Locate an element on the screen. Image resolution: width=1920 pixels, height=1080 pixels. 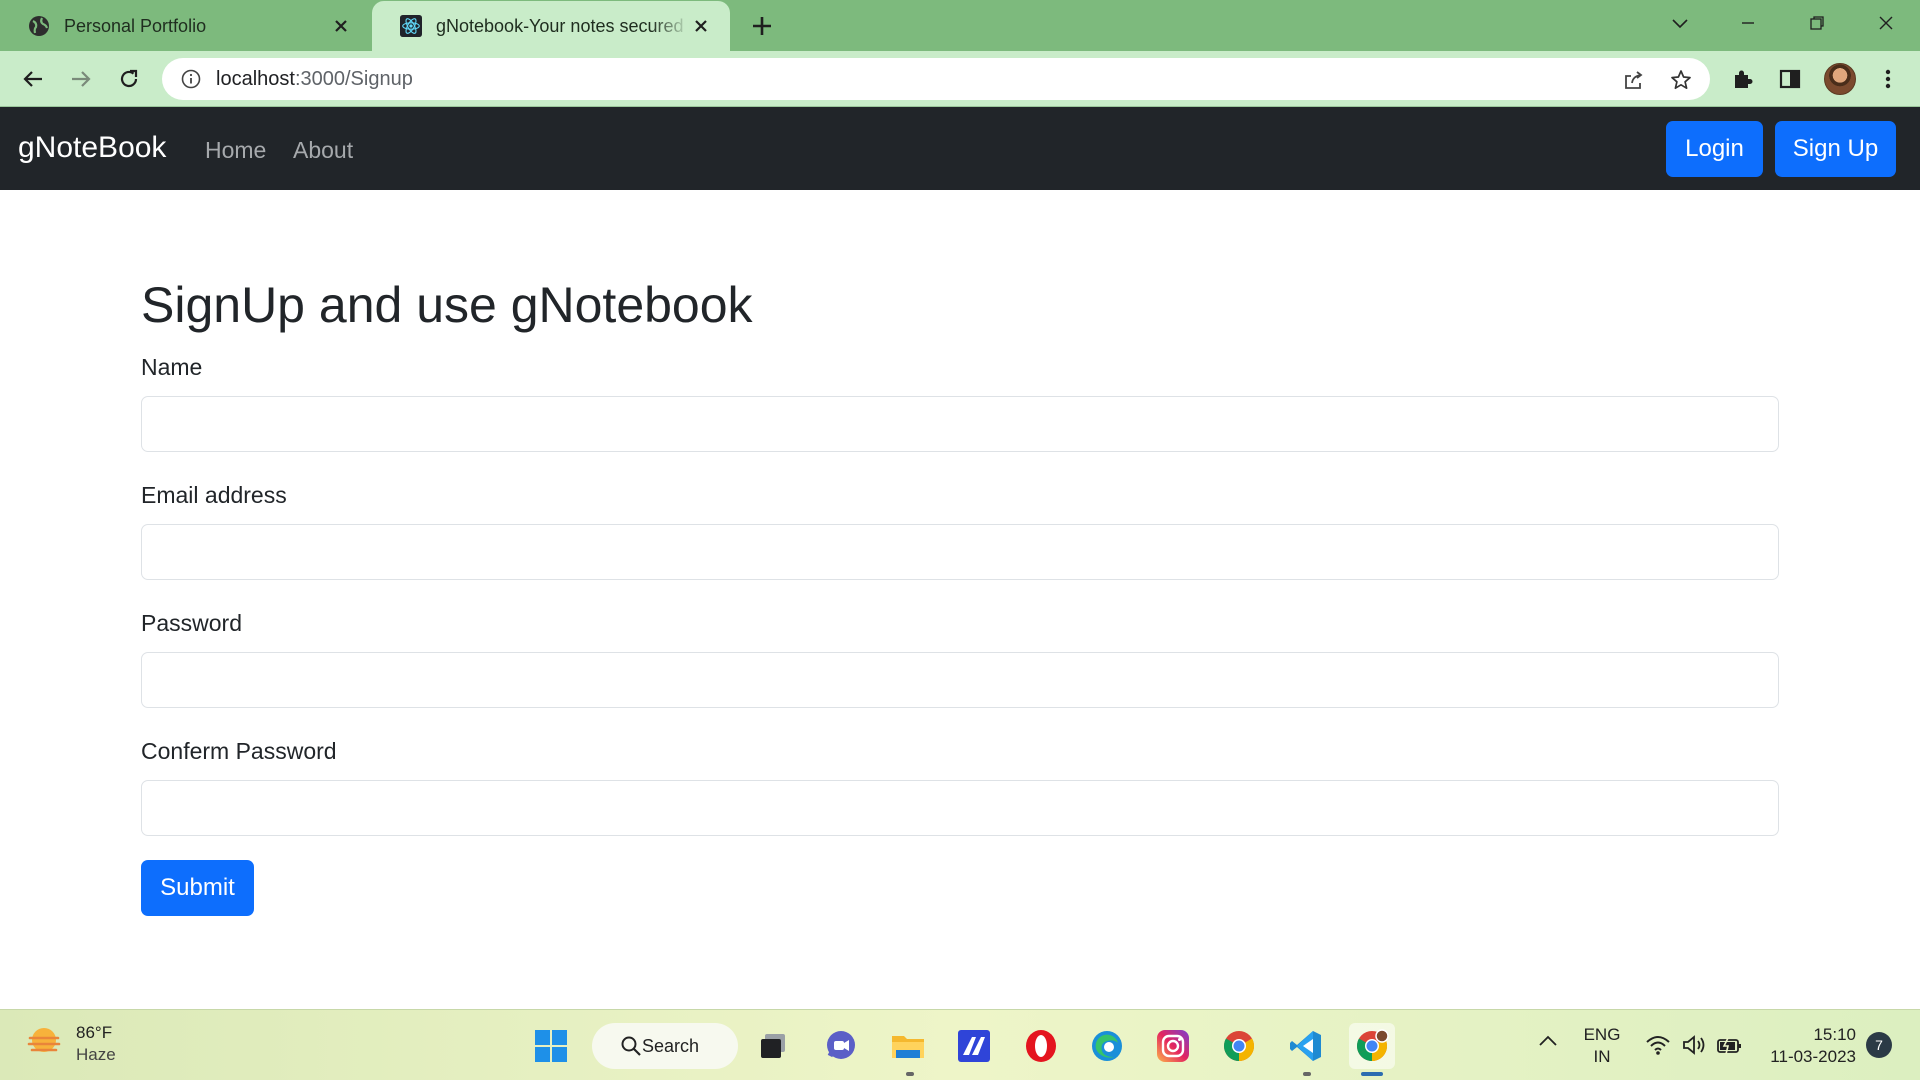
region-code: IN is located at coordinates (1602, 1056).